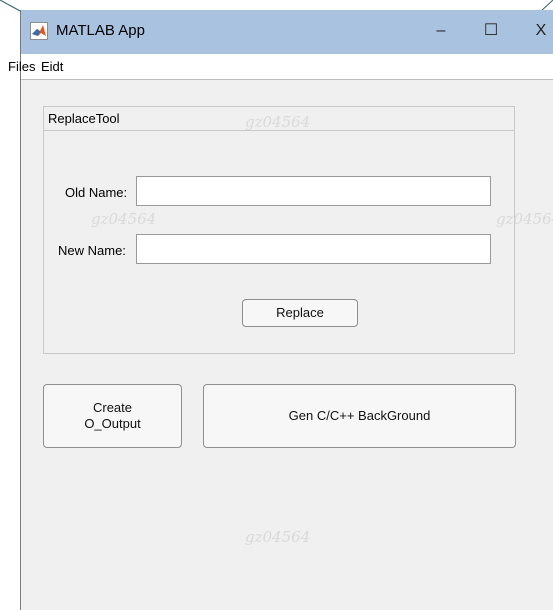  Describe the element at coordinates (441, 31) in the screenshot. I see `minimize-button: –` at that location.